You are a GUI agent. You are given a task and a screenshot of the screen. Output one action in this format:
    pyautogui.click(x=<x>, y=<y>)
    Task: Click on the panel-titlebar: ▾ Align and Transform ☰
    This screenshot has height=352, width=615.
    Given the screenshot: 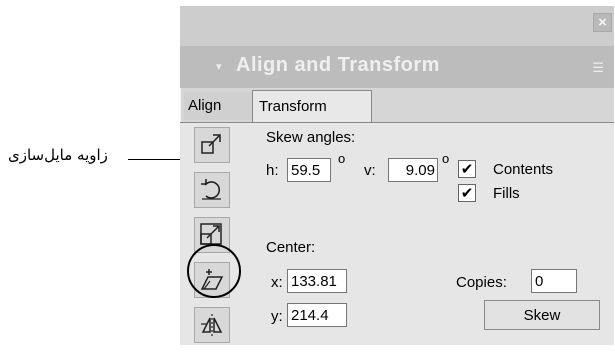 What is the action you would take?
    pyautogui.click(x=397, y=67)
    